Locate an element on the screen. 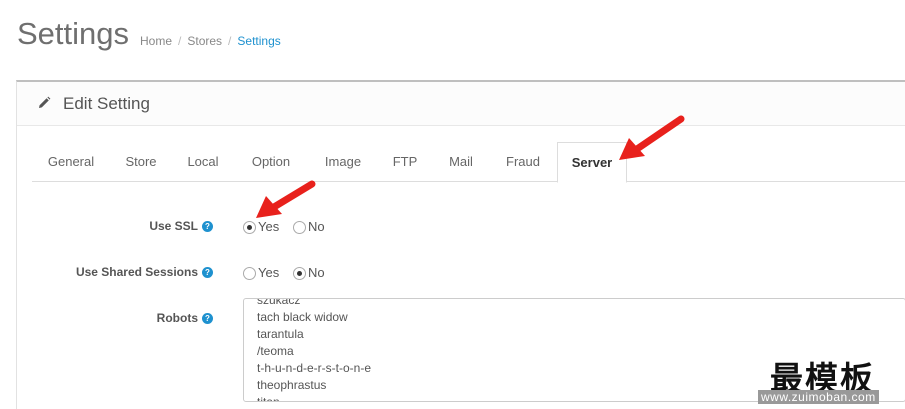  robots-label-text: Robots is located at coordinates (177, 318).